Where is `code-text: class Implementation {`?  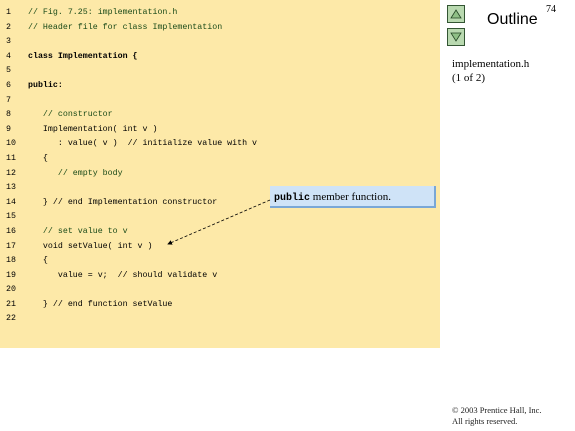
code-text: class Implementation { is located at coordinates (83, 56).